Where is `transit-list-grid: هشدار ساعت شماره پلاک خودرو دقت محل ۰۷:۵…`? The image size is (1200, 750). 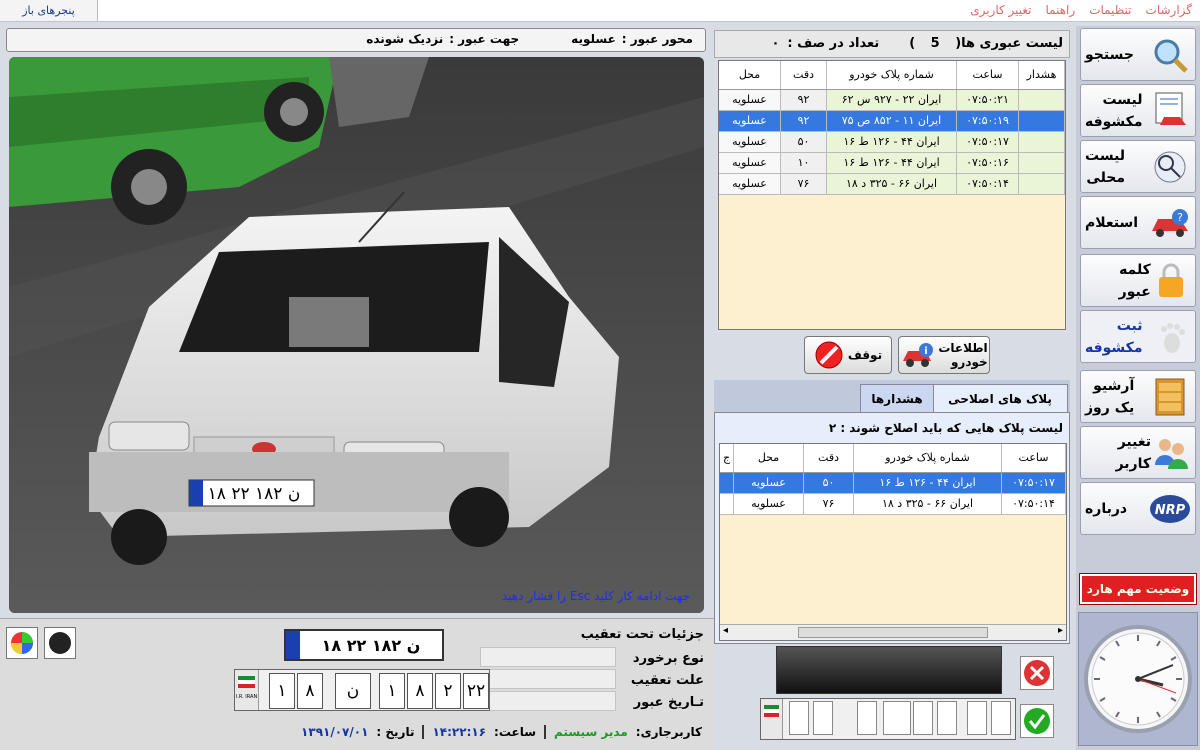 transit-list-grid: هشدار ساعت شماره پلاک خودرو دقت محل ۰۷:۵… is located at coordinates (892, 195).